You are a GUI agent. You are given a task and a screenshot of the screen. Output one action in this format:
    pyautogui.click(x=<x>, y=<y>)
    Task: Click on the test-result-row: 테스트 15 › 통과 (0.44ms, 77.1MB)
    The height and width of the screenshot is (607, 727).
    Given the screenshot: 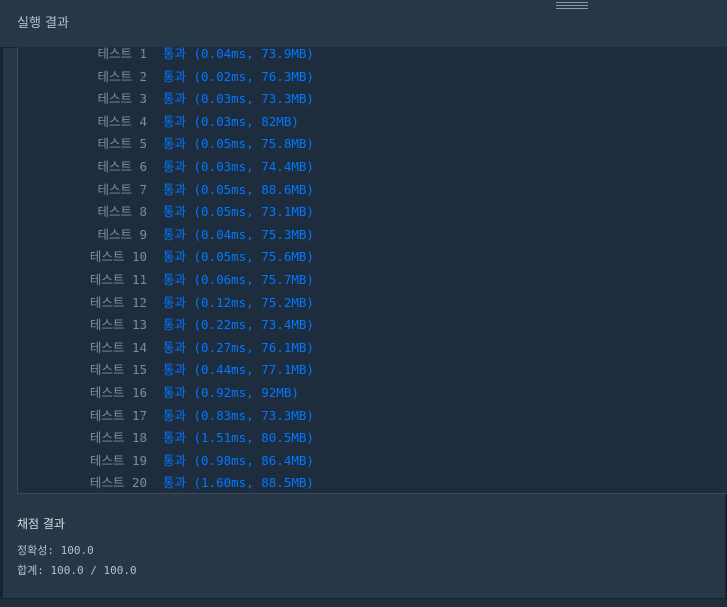 What is the action you would take?
    pyautogui.click(x=368, y=370)
    